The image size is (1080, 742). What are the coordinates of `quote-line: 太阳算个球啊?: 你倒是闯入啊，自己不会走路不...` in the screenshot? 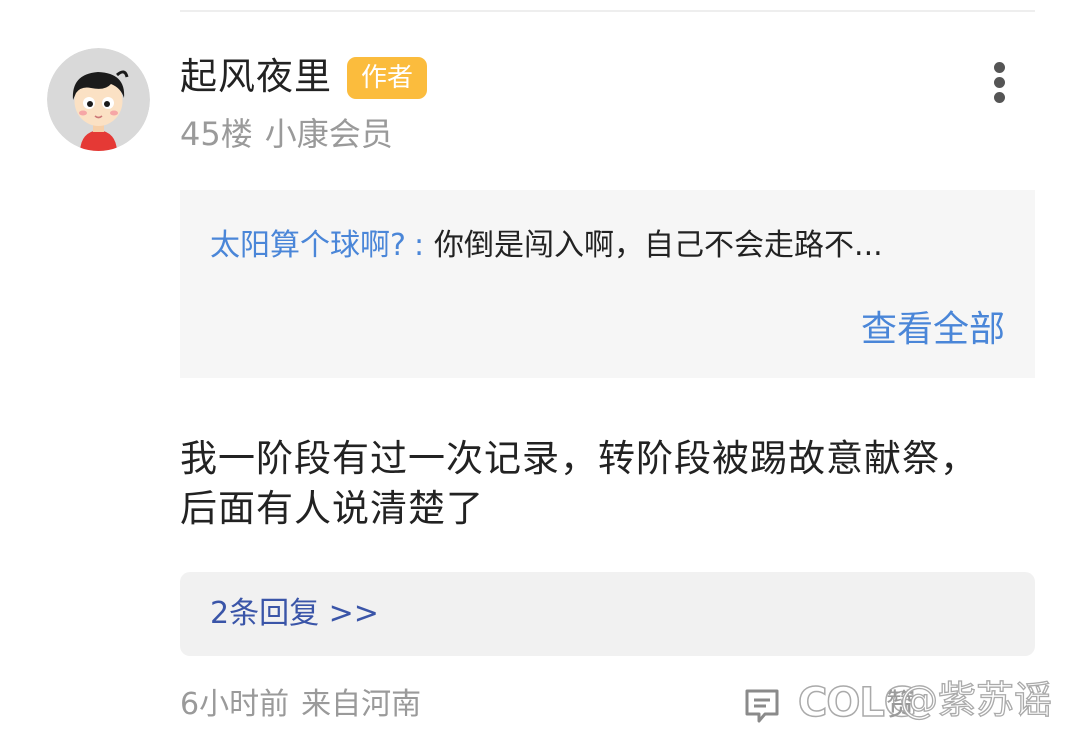 It's located at (546, 246).